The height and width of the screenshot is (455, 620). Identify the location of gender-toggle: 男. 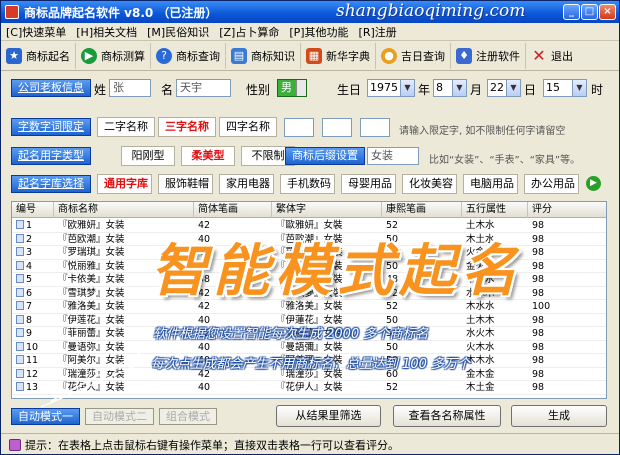
(292, 88).